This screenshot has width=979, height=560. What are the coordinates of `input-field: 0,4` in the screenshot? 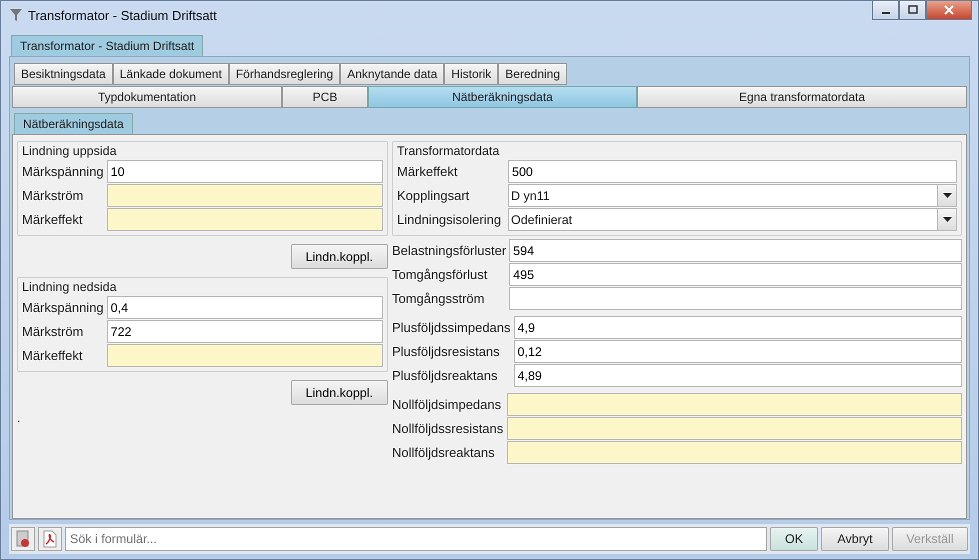 It's located at (244, 307).